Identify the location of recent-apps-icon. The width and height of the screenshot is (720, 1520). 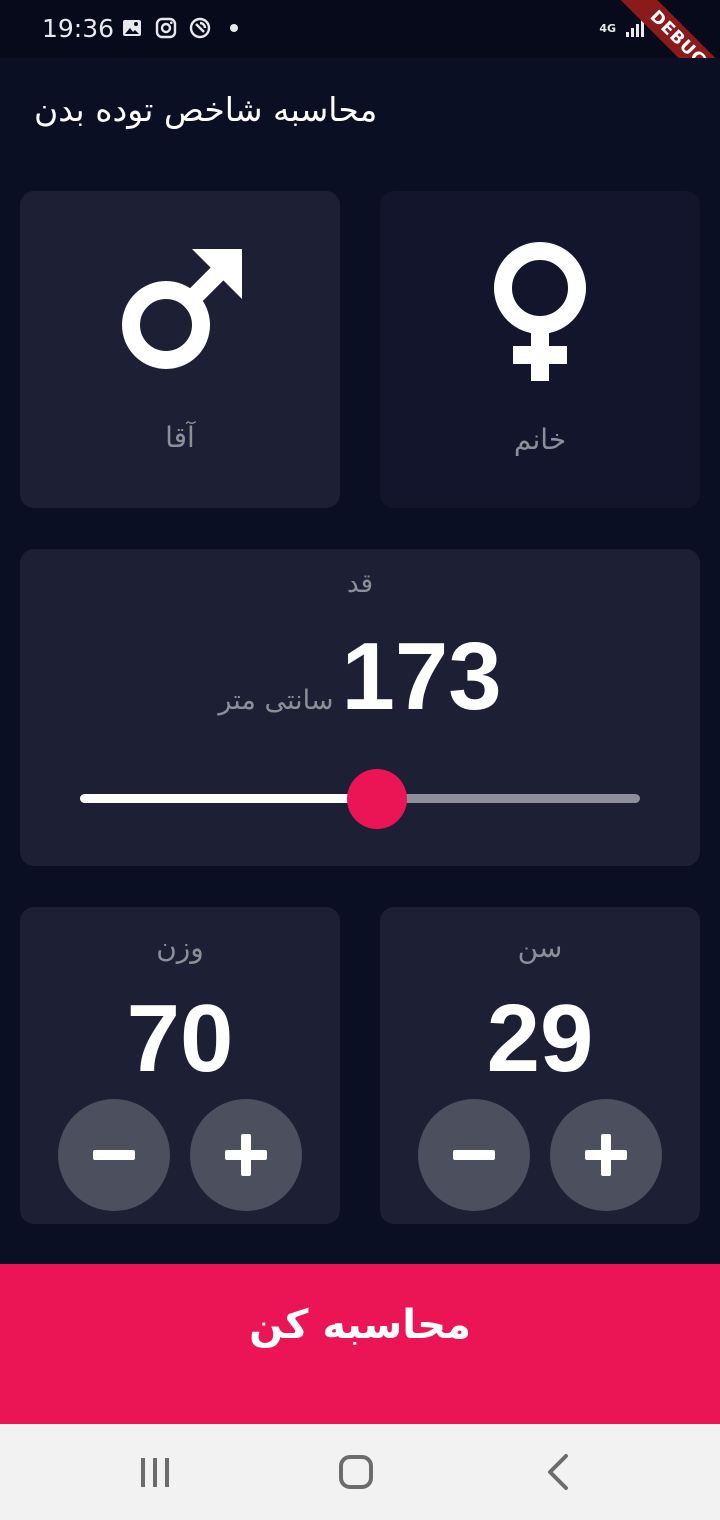
(155, 1472).